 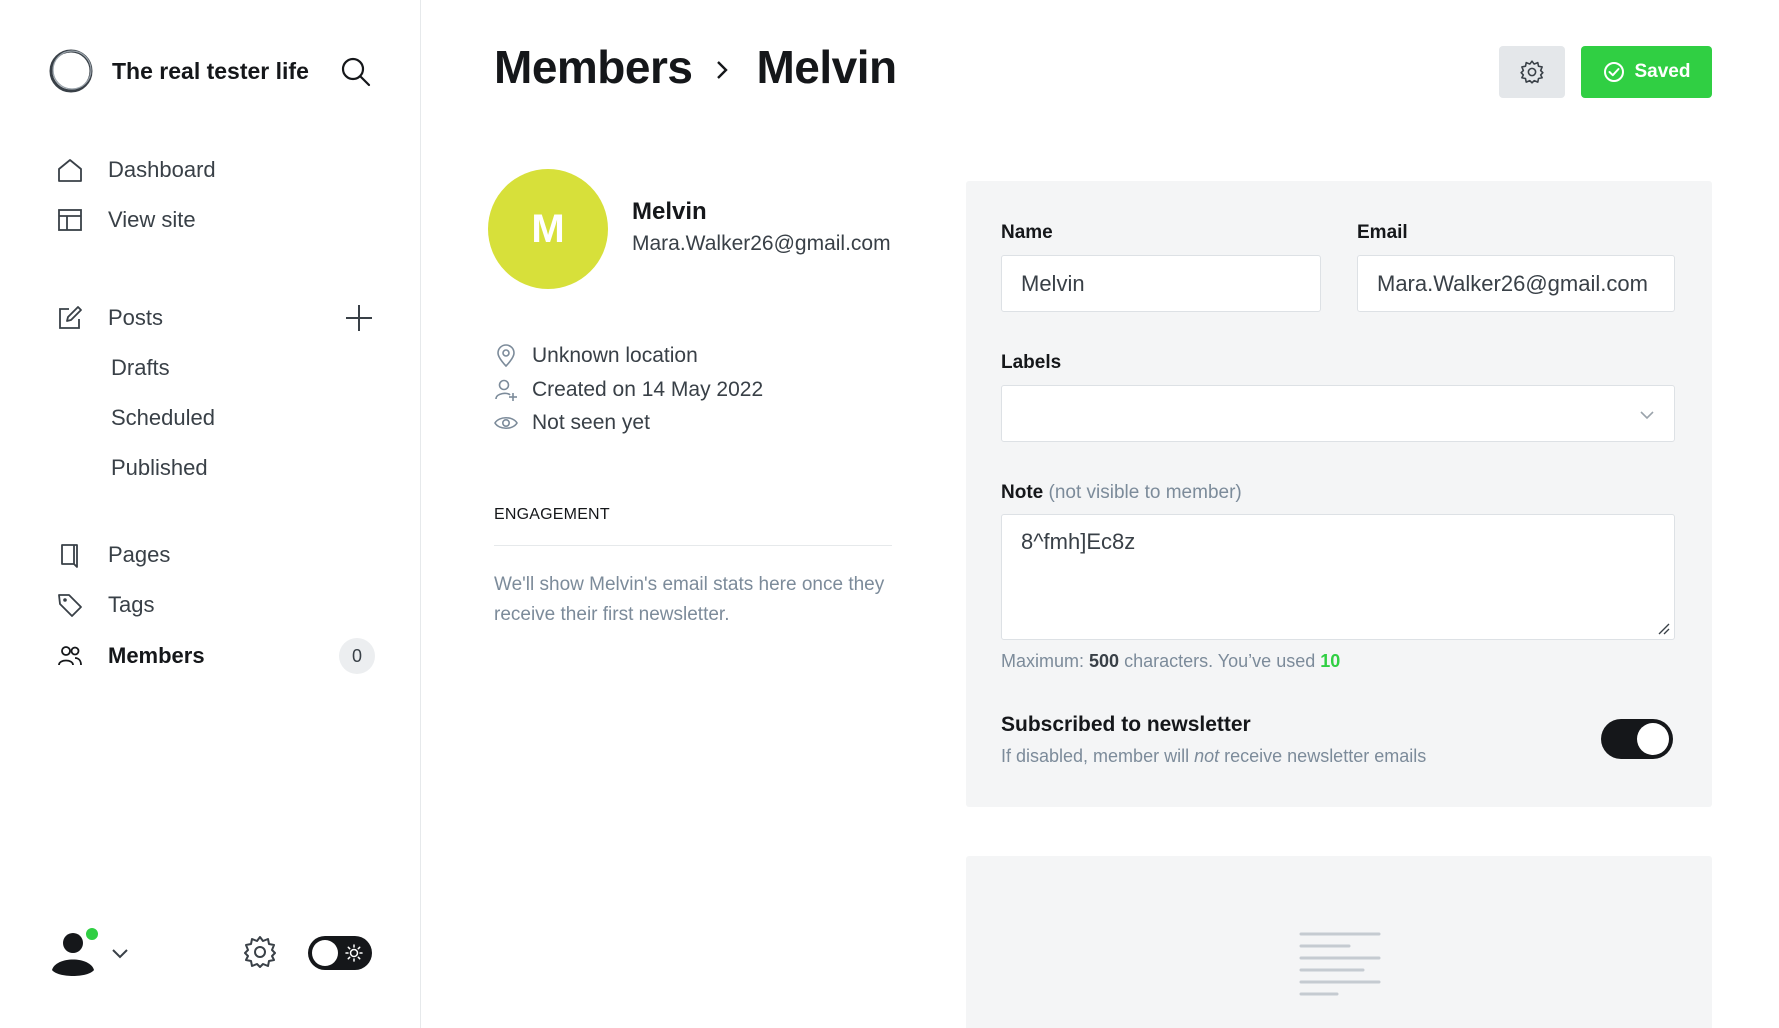 What do you see at coordinates (506, 390) in the screenshot?
I see `user-add-icon` at bounding box center [506, 390].